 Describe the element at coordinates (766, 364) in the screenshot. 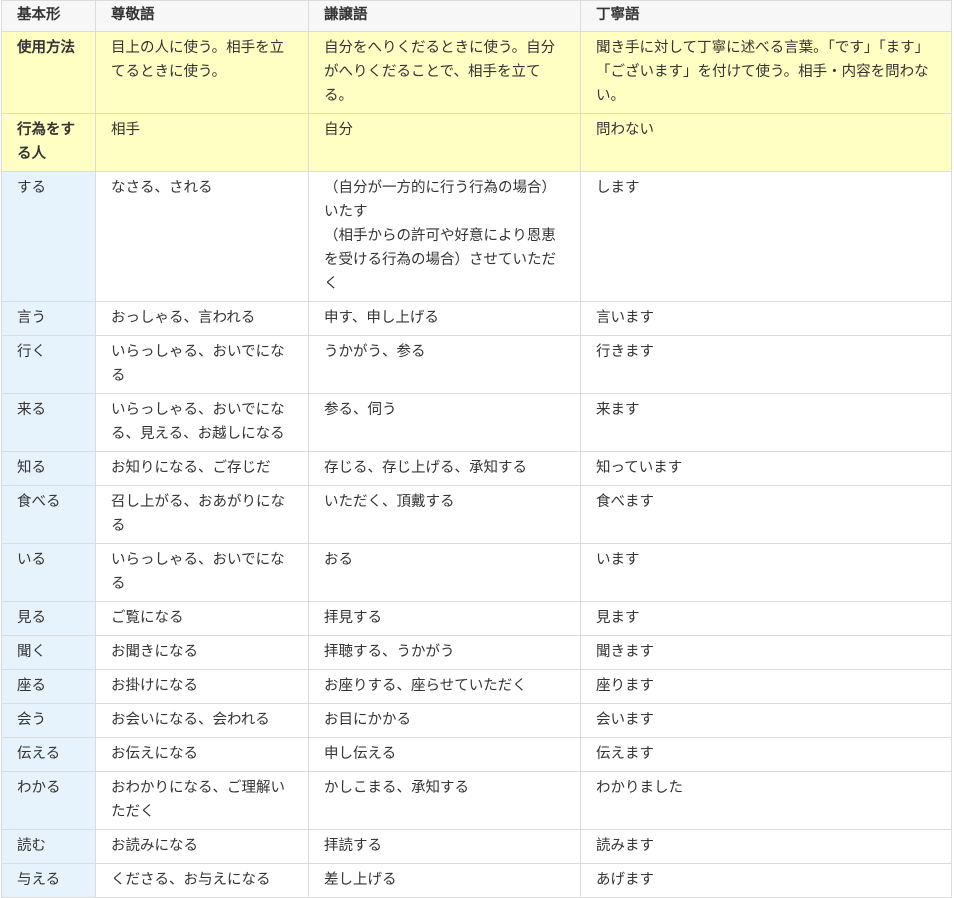

I see `teineigo-cell: 行きます` at that location.